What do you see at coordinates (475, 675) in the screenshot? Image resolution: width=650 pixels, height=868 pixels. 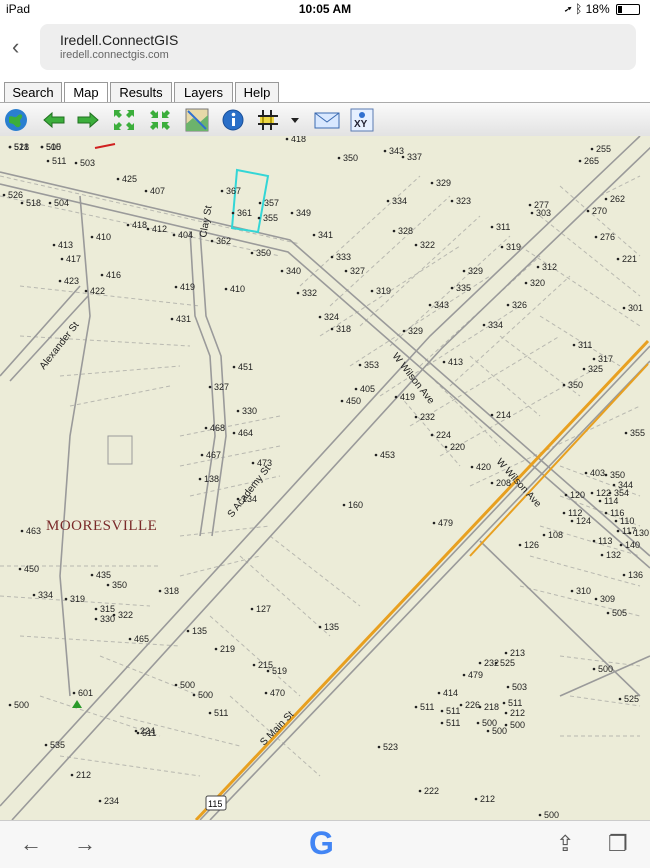 I see `parcel-number-label: 479` at bounding box center [475, 675].